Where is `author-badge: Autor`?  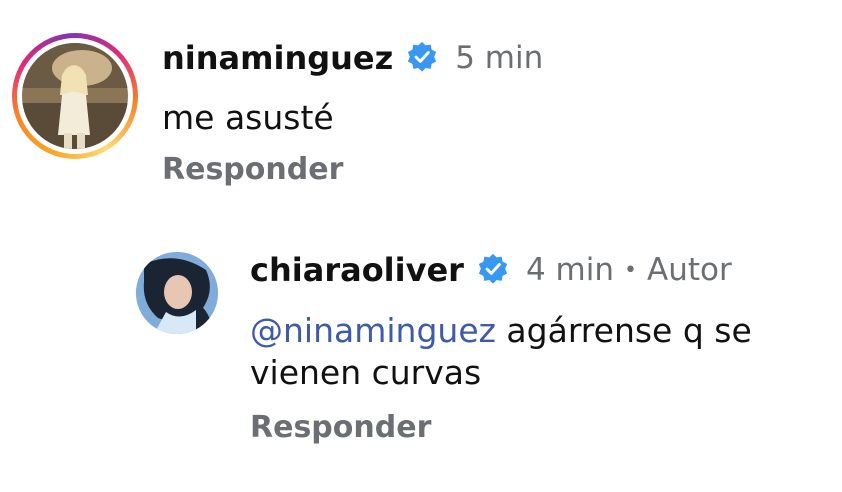 author-badge: Autor is located at coordinates (689, 270).